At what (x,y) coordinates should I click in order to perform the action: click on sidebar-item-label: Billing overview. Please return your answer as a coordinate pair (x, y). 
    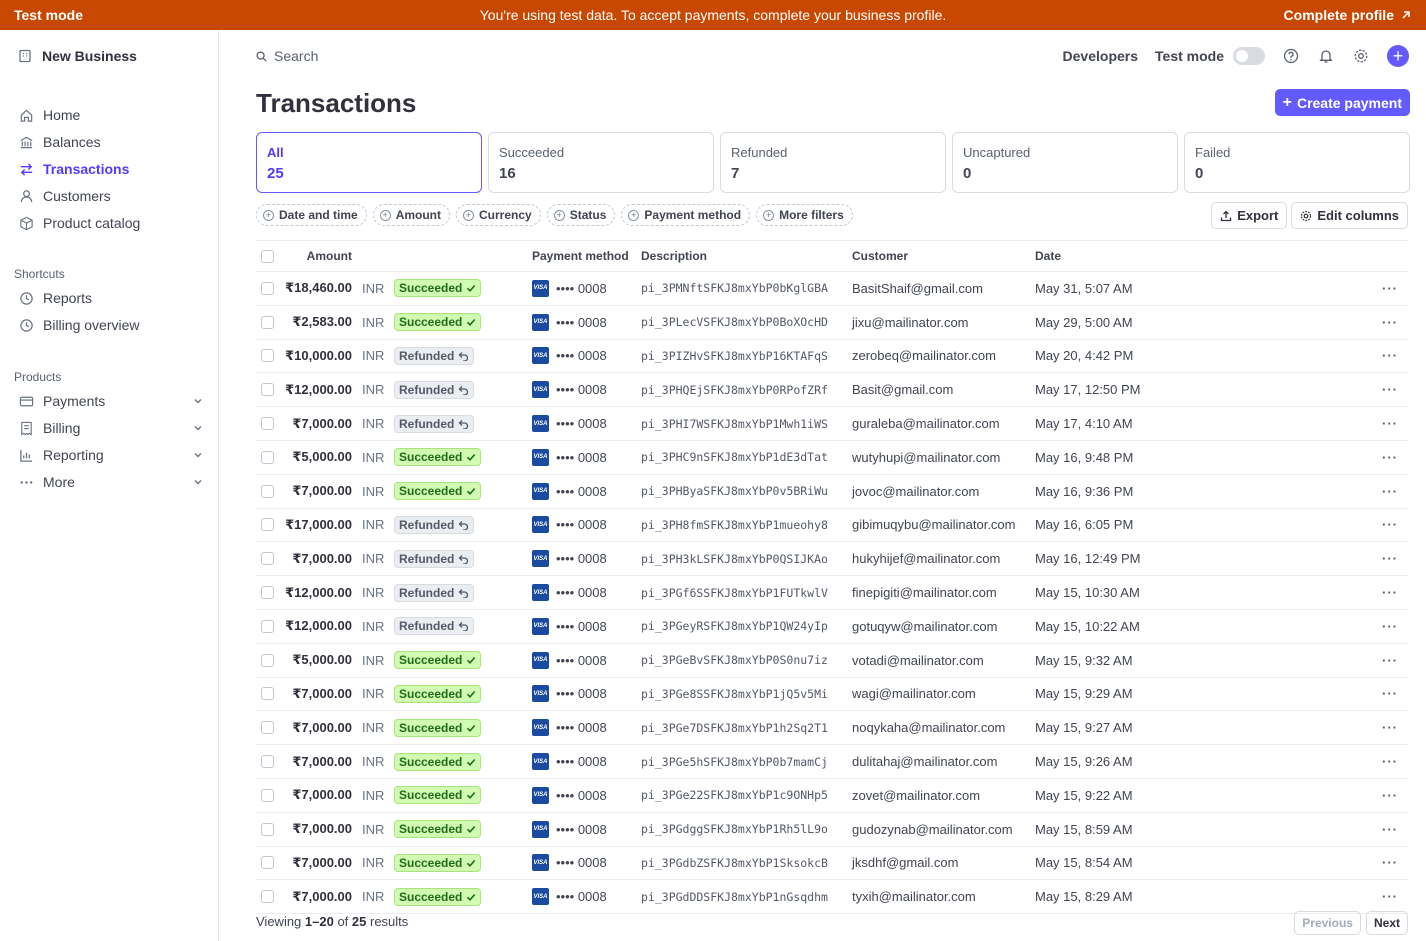
    Looking at the image, I should click on (91, 325).